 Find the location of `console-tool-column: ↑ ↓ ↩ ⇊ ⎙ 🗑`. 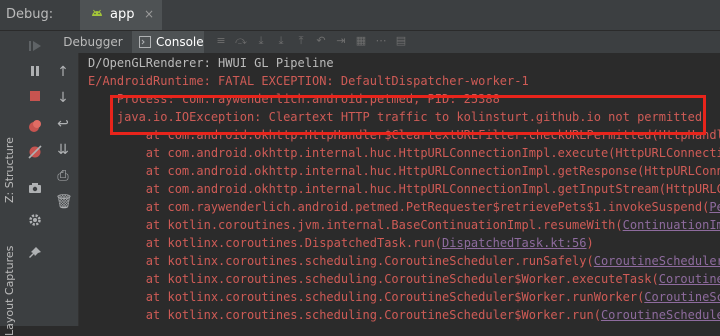

console-tool-column: ↑ ↓ ↩ ⇊ ⎙ 🗑 is located at coordinates (63, 189).